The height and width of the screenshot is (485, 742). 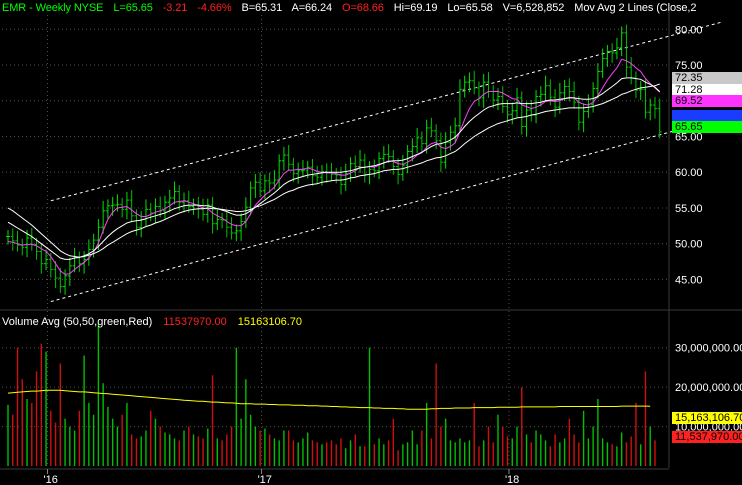 What do you see at coordinates (329, 399) in the screenshot?
I see `volume-average-line` at bounding box center [329, 399].